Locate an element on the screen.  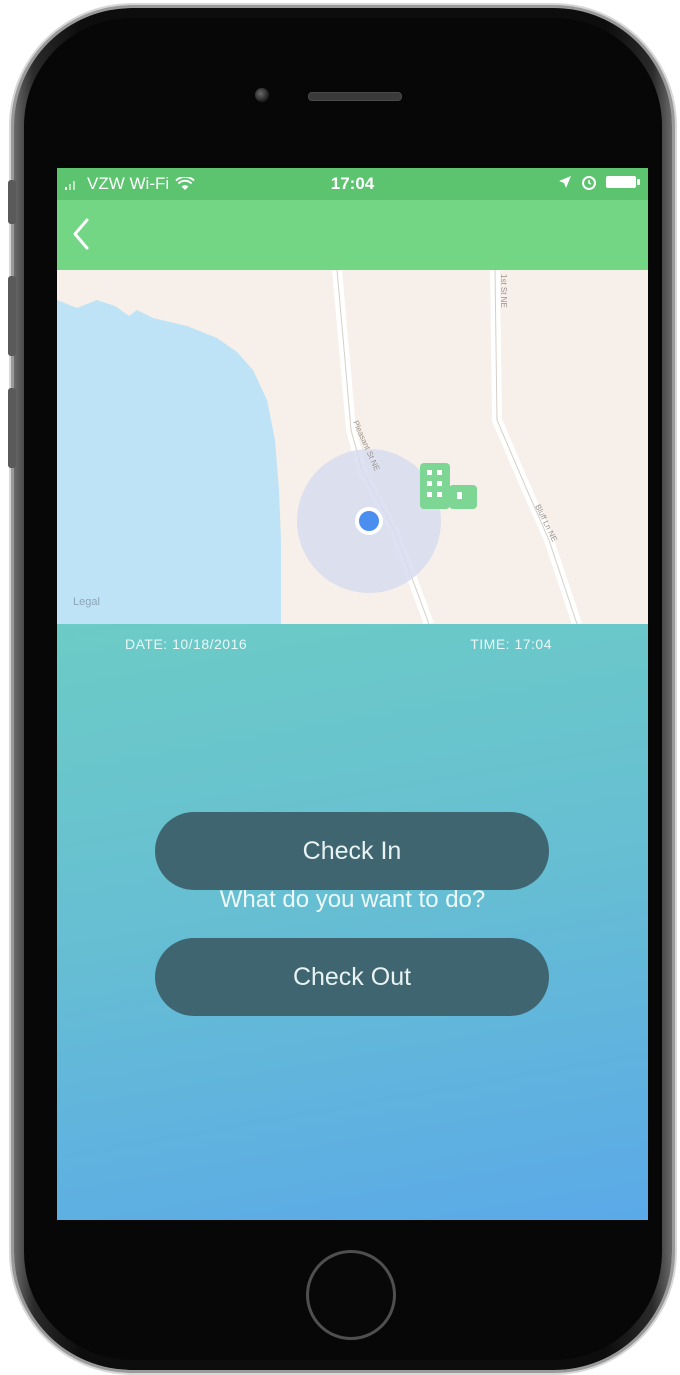
check-out-button: Check Out is located at coordinates (352, 977).